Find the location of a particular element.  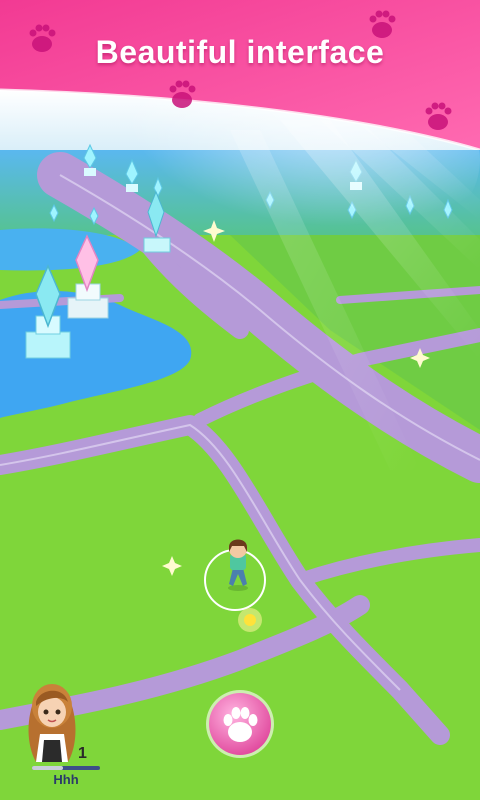

experience-bar is located at coordinates (66, 768).